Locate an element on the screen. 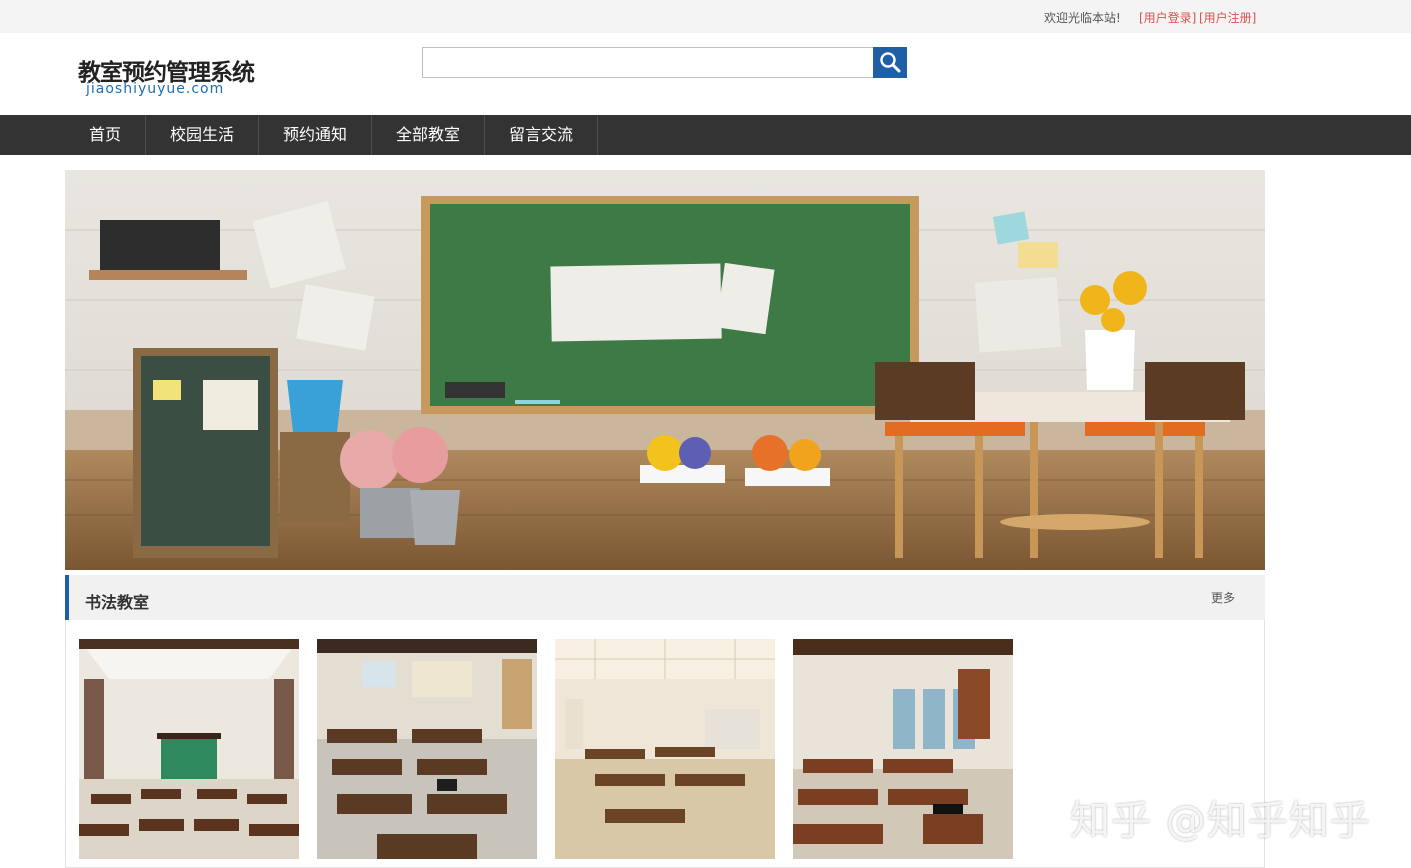 Image resolution: width=1411 pixels, height=868 pixels. section-title: 书法教室 is located at coordinates (117, 602).